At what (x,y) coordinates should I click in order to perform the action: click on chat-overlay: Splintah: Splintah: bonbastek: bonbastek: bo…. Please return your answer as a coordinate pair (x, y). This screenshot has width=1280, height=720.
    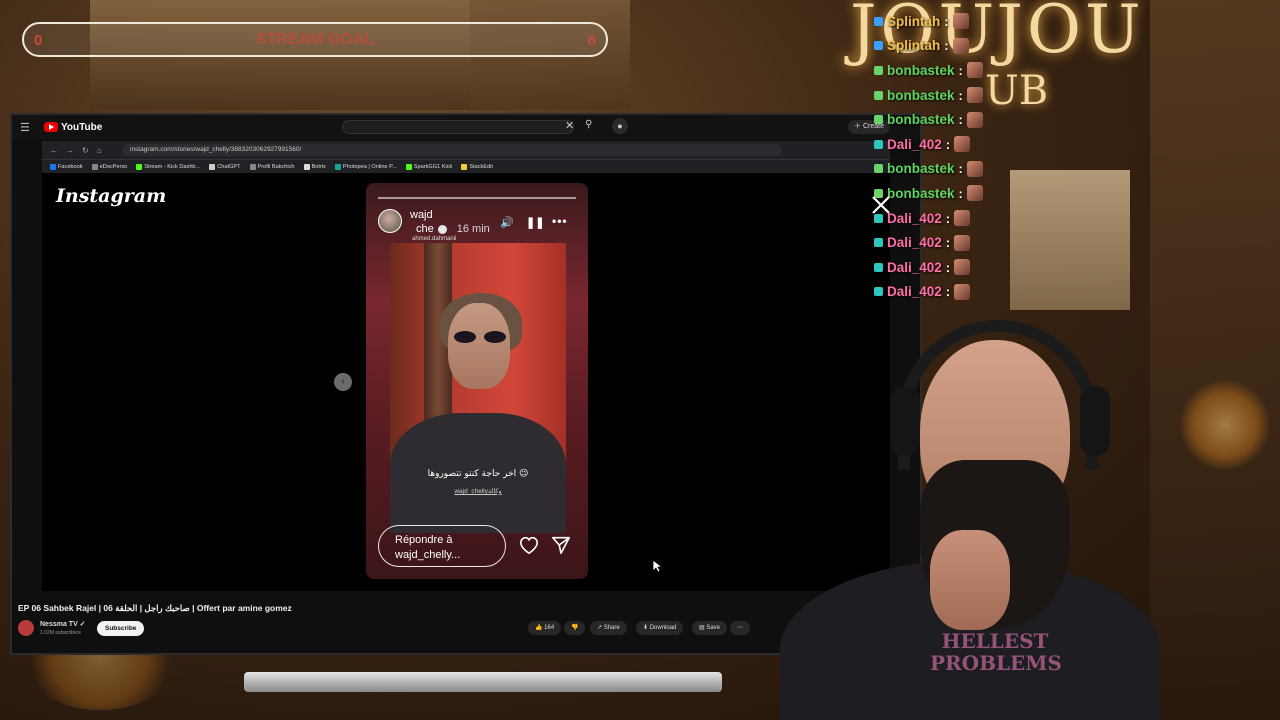
    Looking at the image, I should click on (939, 156).